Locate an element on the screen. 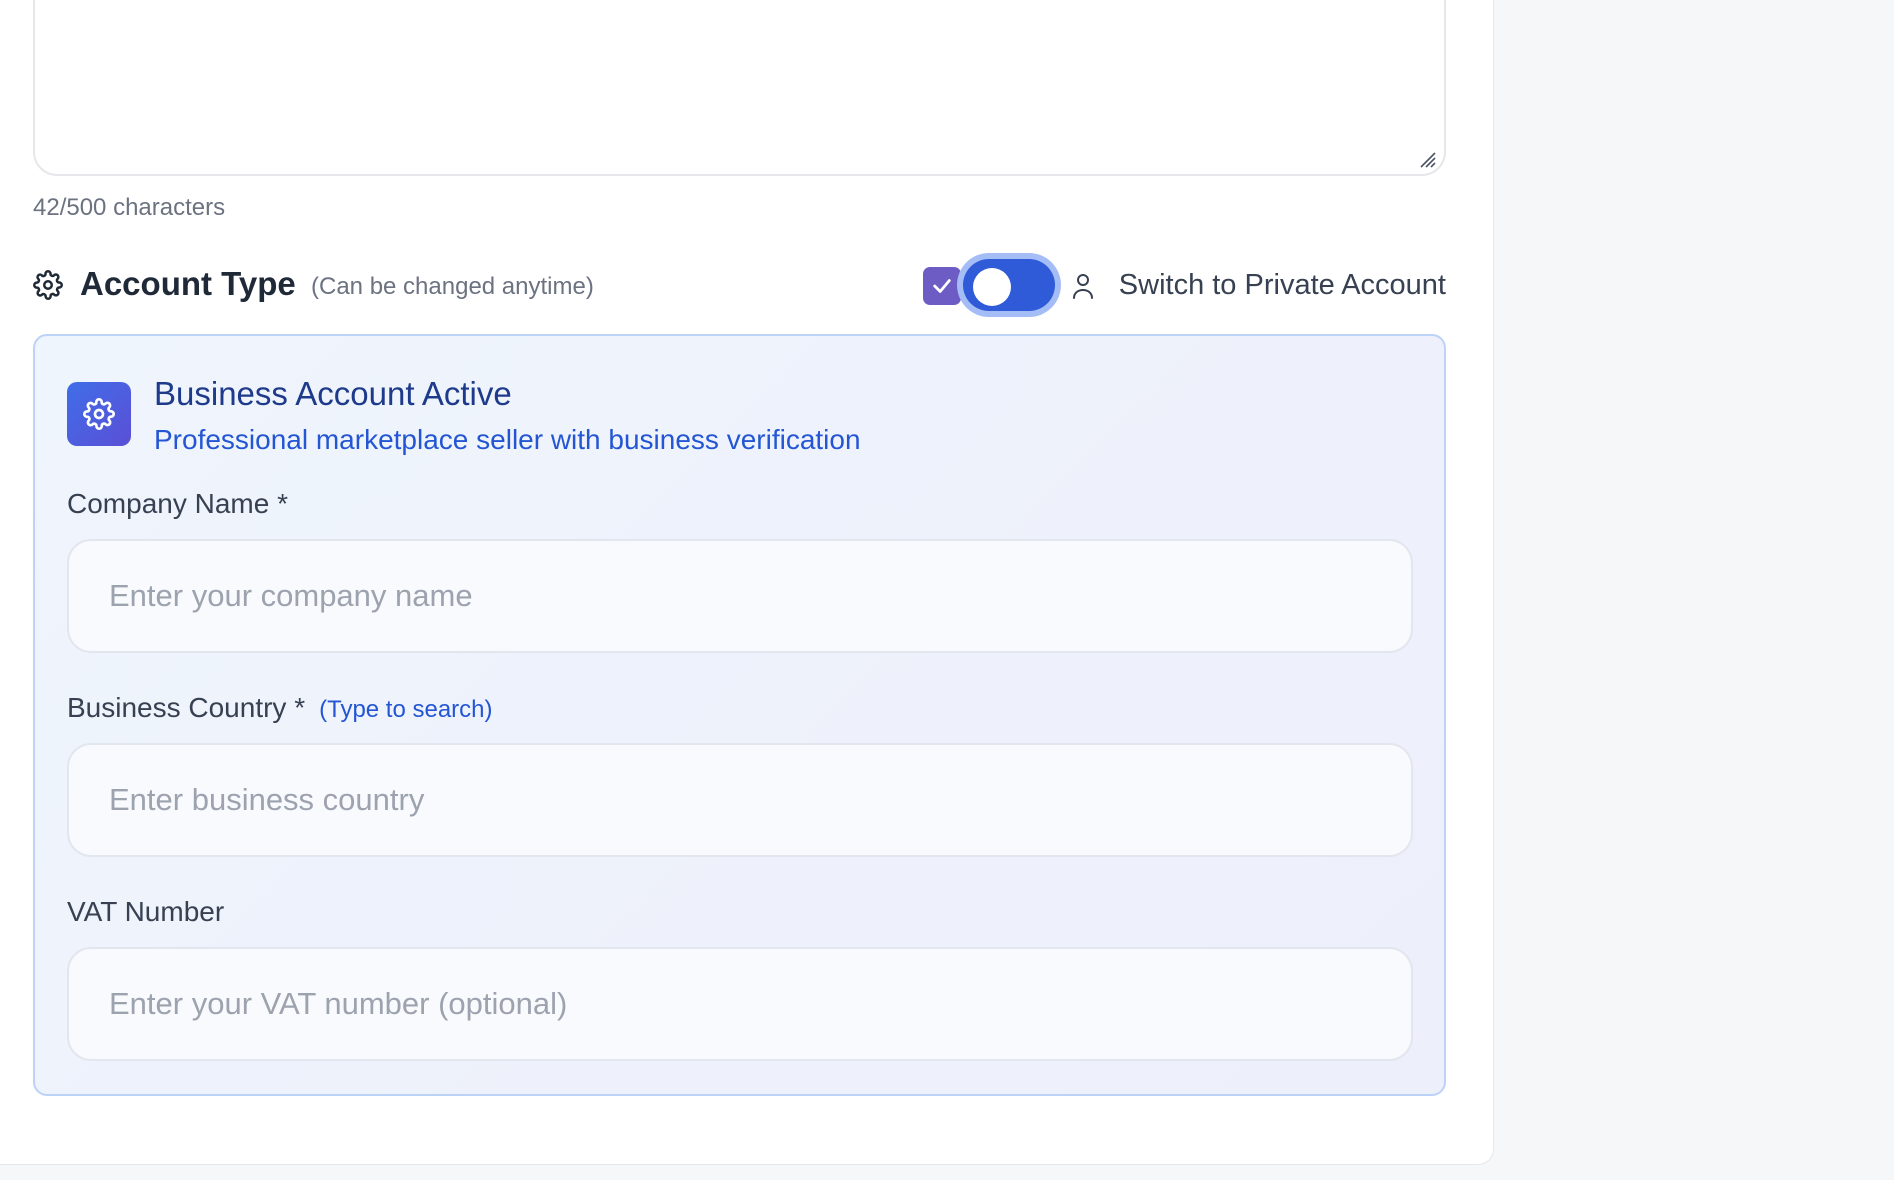 This screenshot has width=1894, height=1180. resize-handle-icon is located at coordinates (1427, 159).